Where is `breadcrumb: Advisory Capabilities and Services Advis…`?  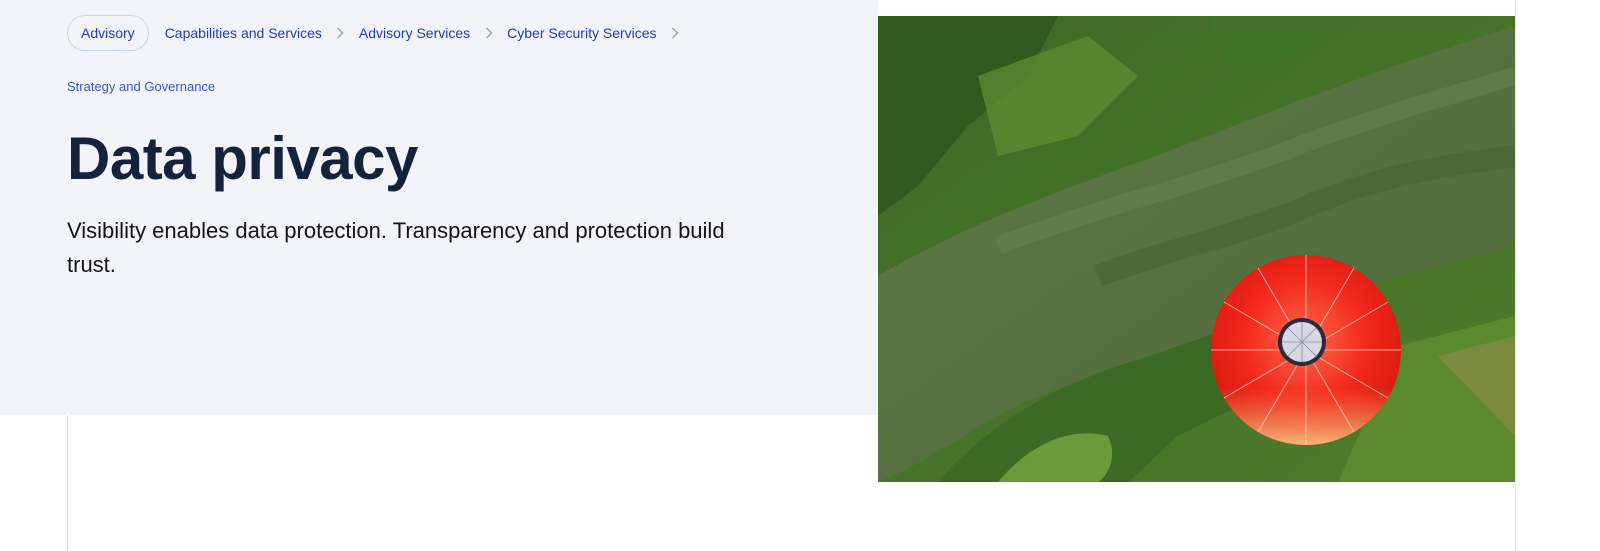 breadcrumb: Advisory Capabilities and Services Advis… is located at coordinates (417, 54).